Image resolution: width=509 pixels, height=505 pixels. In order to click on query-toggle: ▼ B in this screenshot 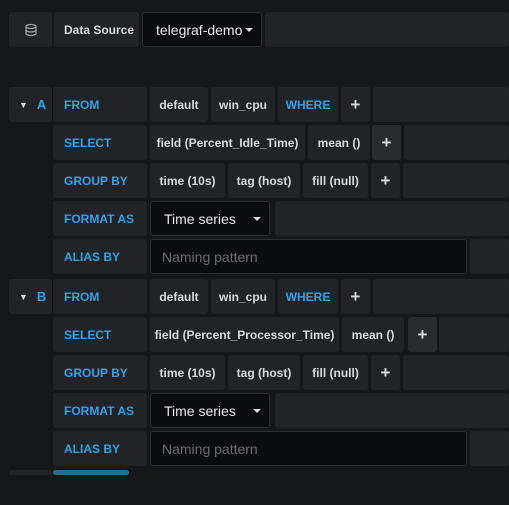, I will do `click(30, 296)`.